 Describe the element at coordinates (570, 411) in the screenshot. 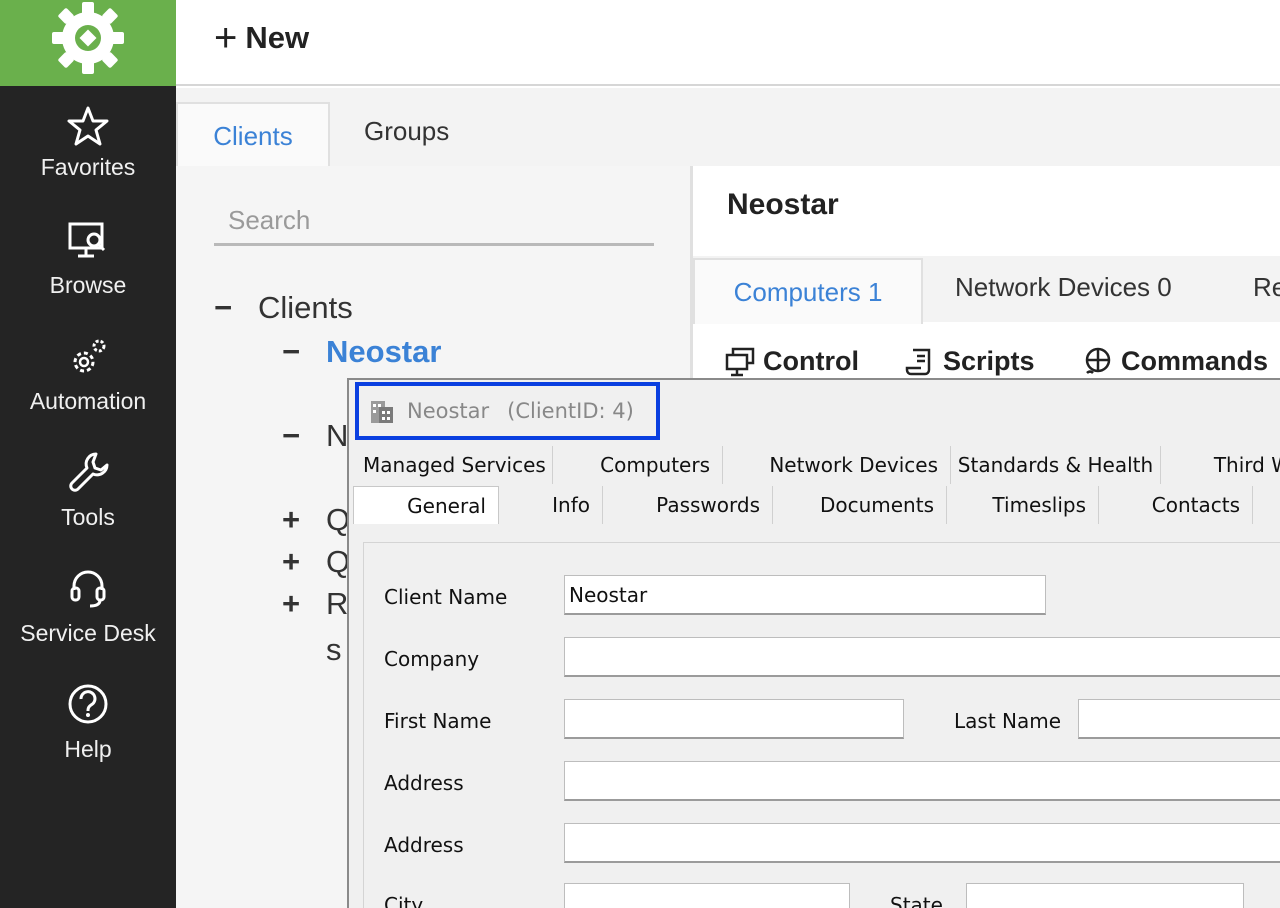

I see `client-id: (ClientID: 4)` at that location.